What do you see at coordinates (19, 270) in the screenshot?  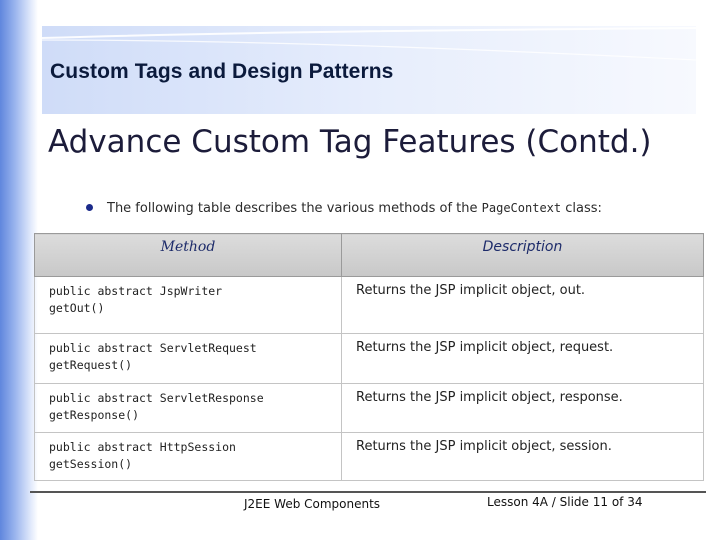 I see `left-accent-bar` at bounding box center [19, 270].